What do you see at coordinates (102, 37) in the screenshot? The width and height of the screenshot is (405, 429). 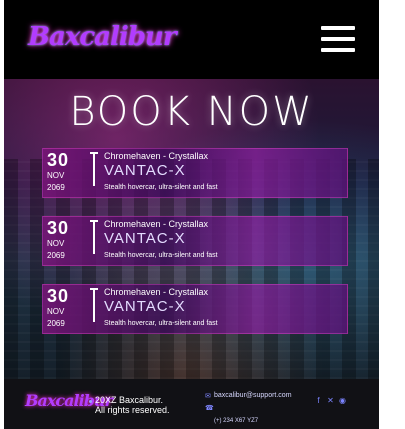 I see `site-logo: Baxcalibur` at bounding box center [102, 37].